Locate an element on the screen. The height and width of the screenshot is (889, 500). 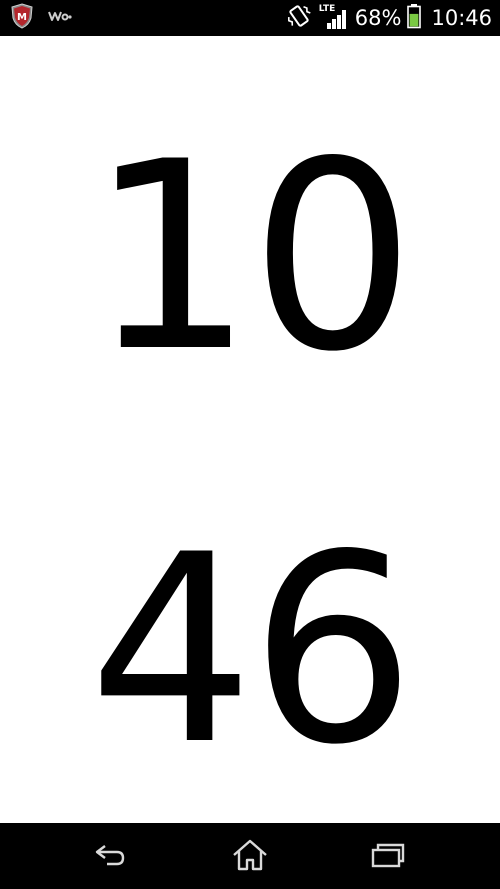
svg-text: M is located at coordinates (22, 17).